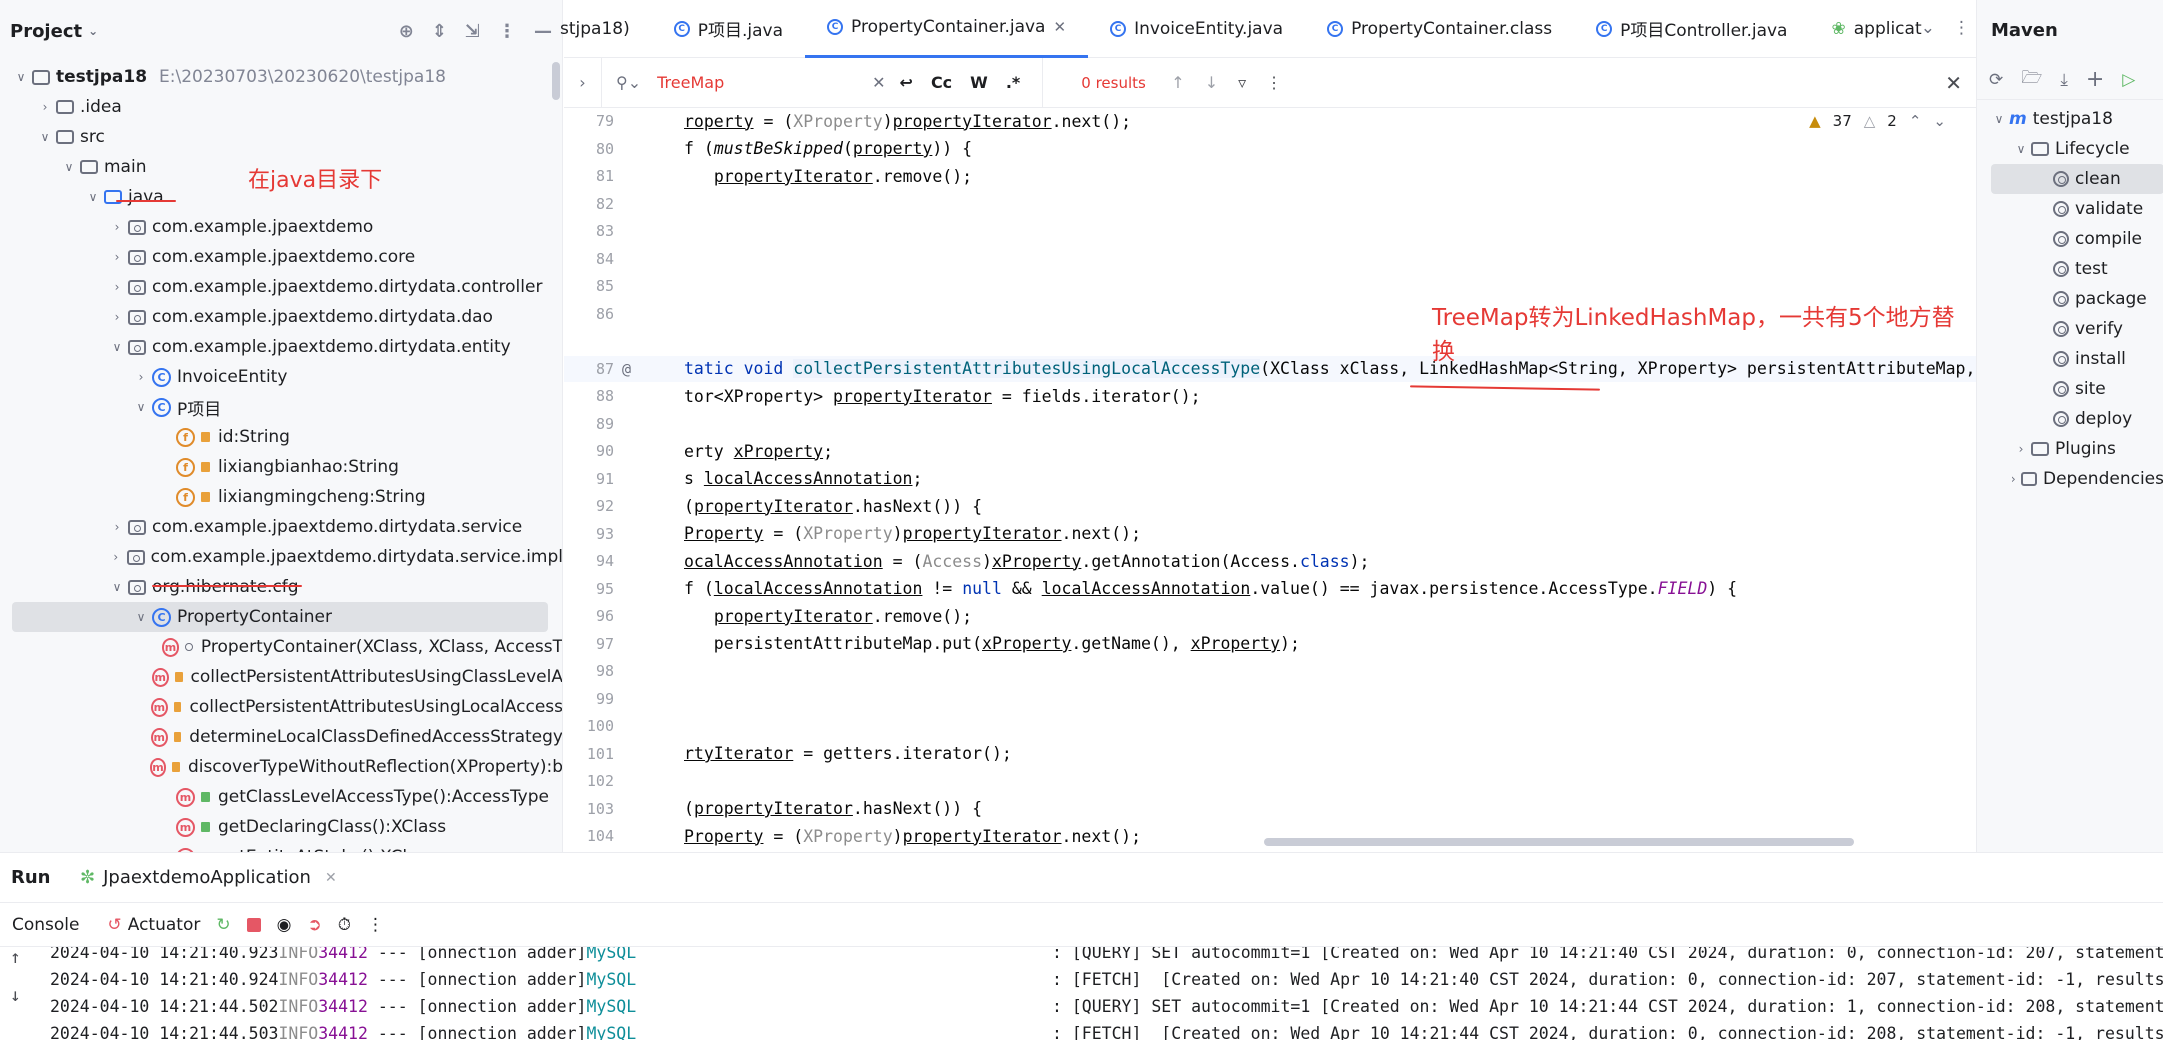 This screenshot has width=2163, height=1040. What do you see at coordinates (628, 82) in the screenshot?
I see `search-icon: ⚲⌄` at bounding box center [628, 82].